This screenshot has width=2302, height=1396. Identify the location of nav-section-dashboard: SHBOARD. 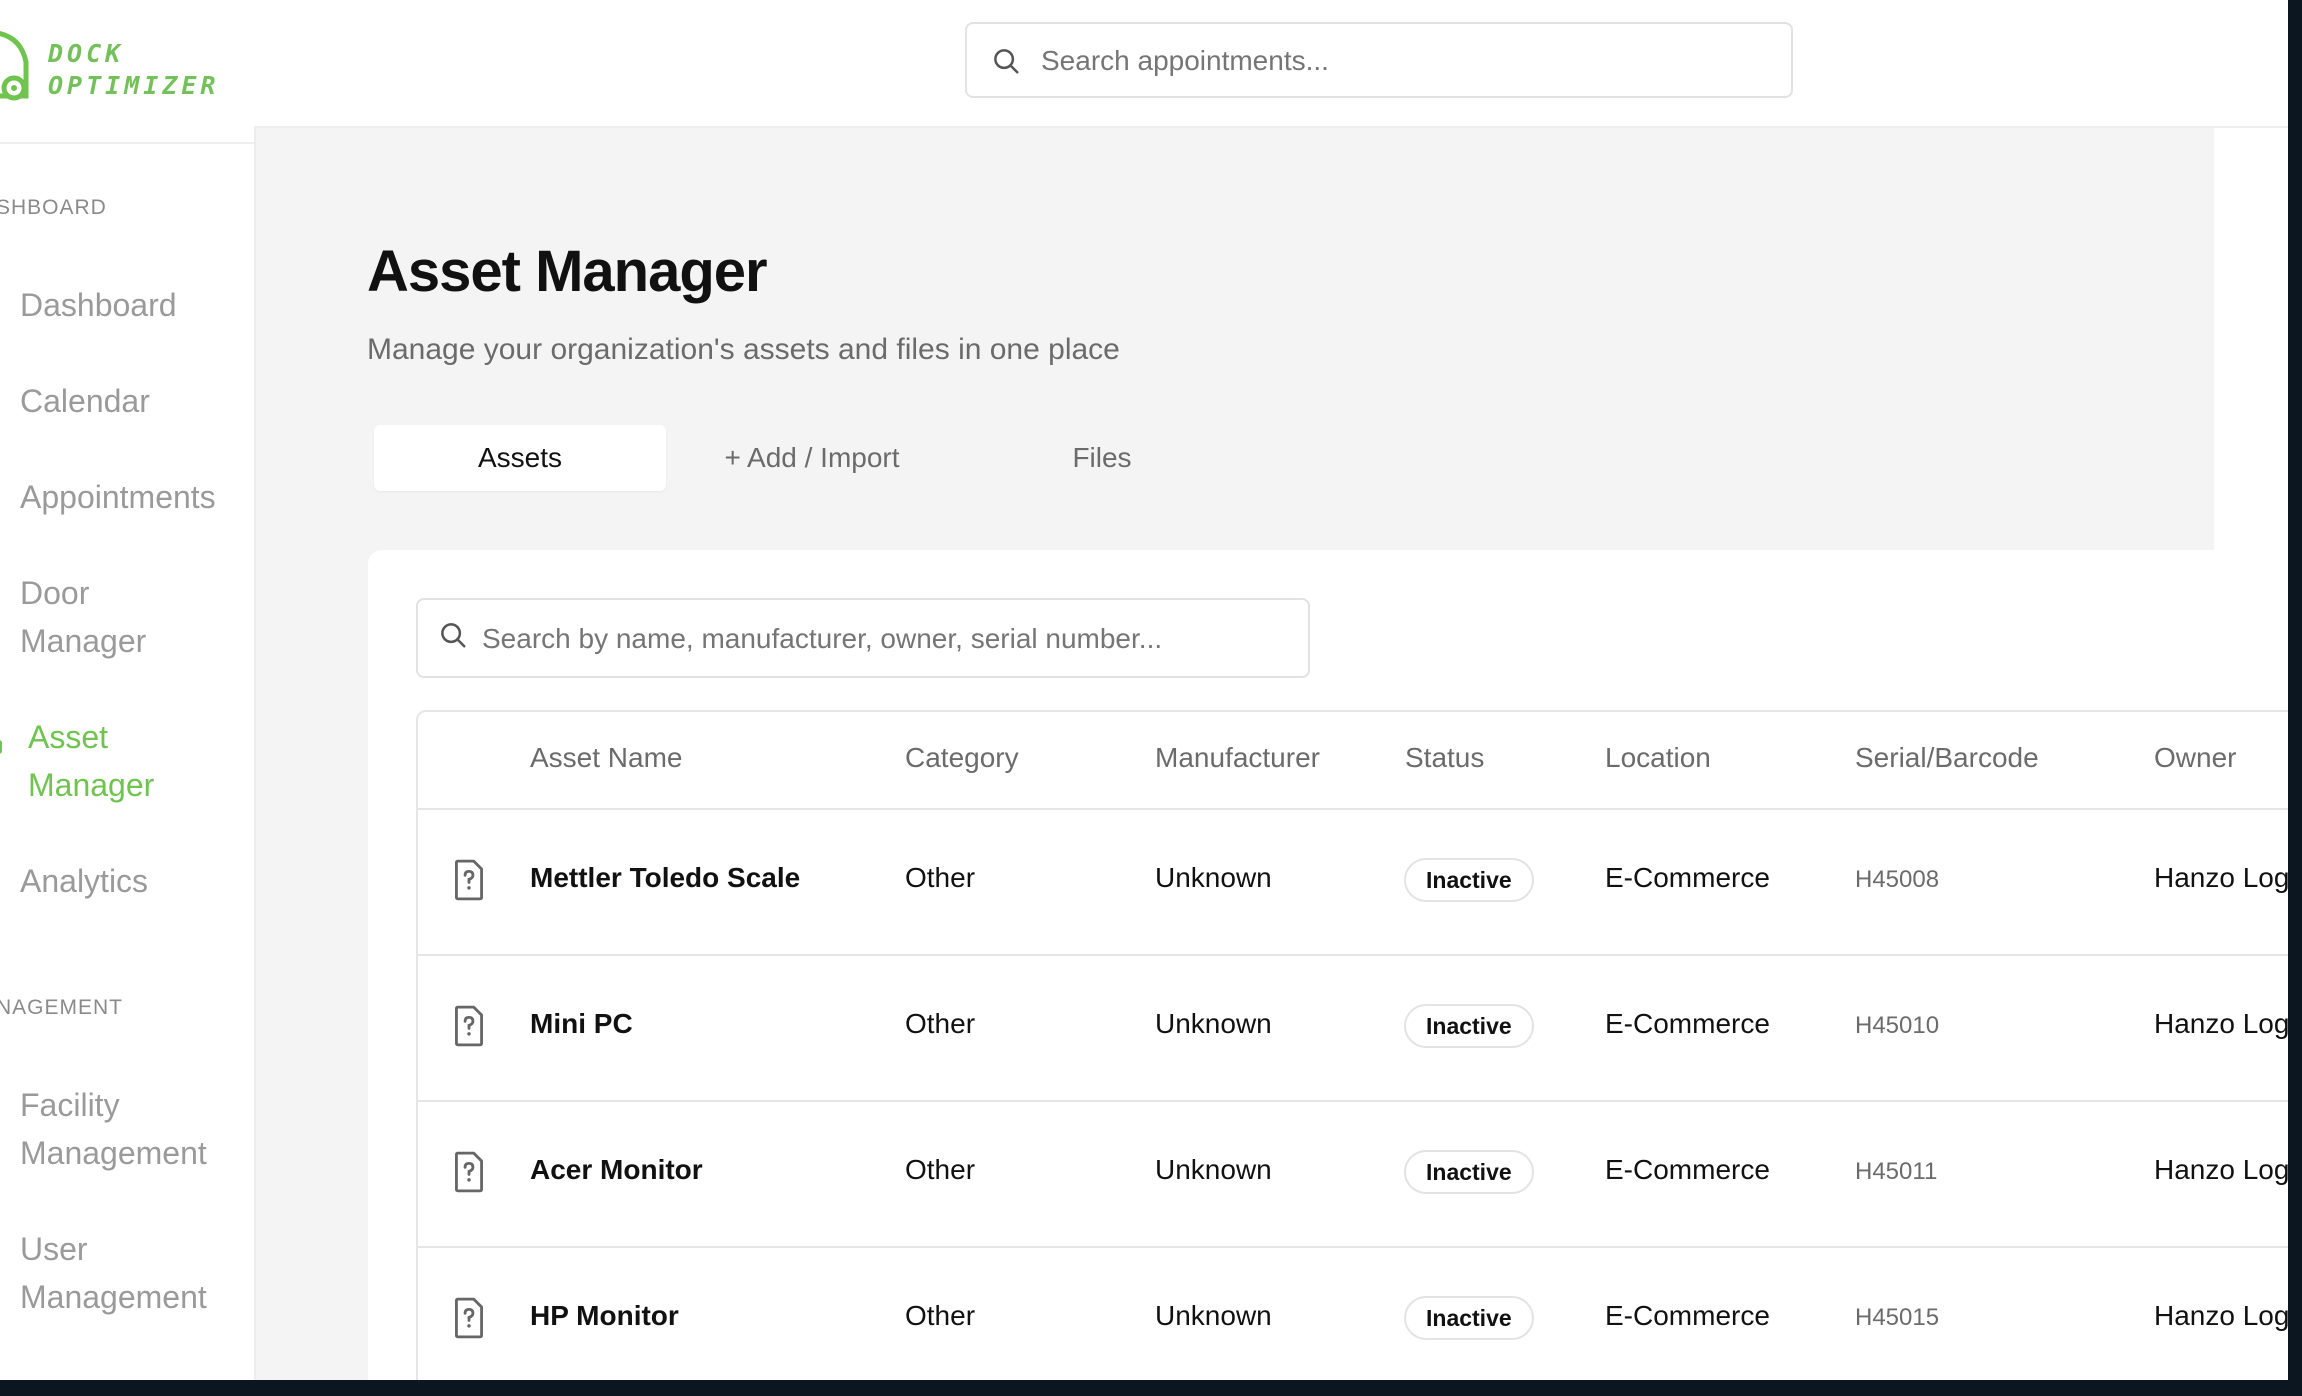
(53, 207).